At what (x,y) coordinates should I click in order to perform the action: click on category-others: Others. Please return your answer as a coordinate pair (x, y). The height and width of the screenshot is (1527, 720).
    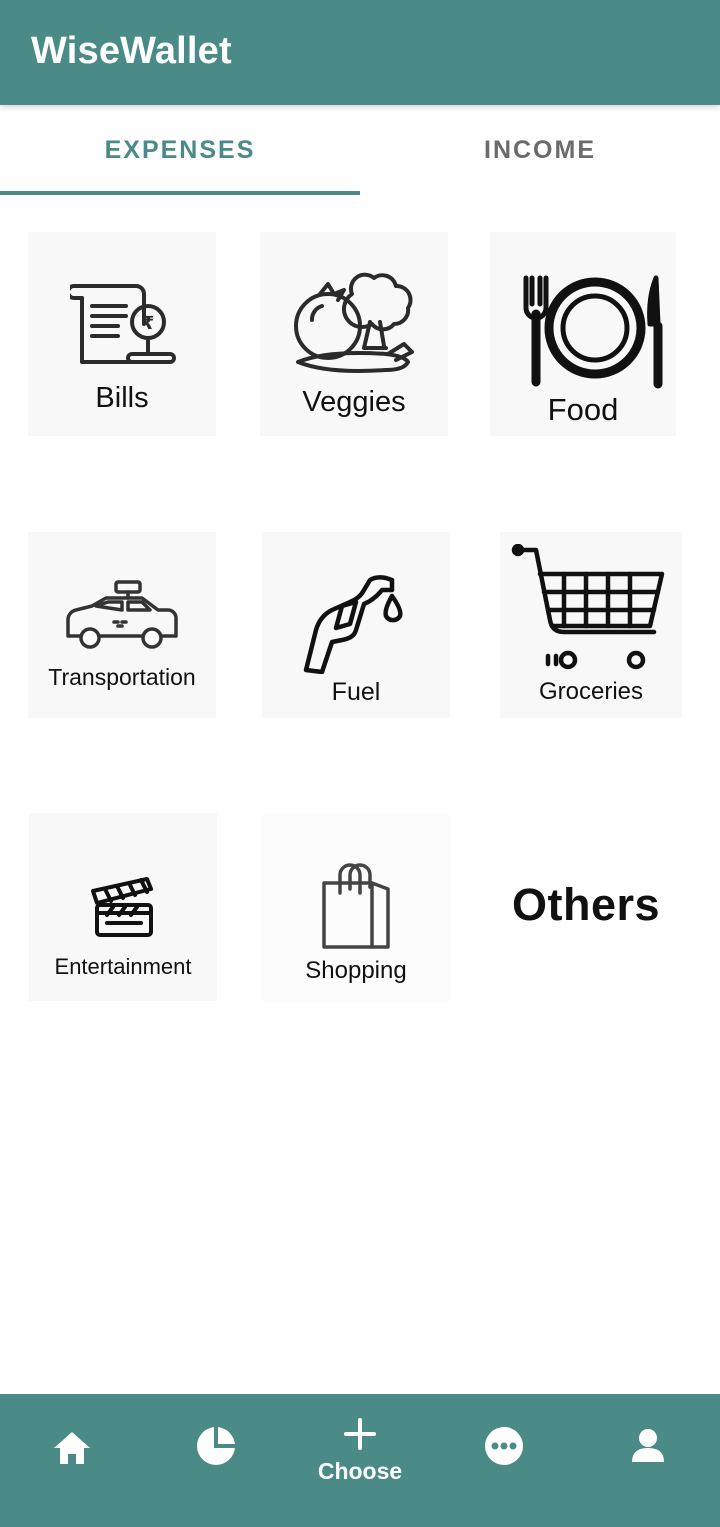
    Looking at the image, I should click on (586, 908).